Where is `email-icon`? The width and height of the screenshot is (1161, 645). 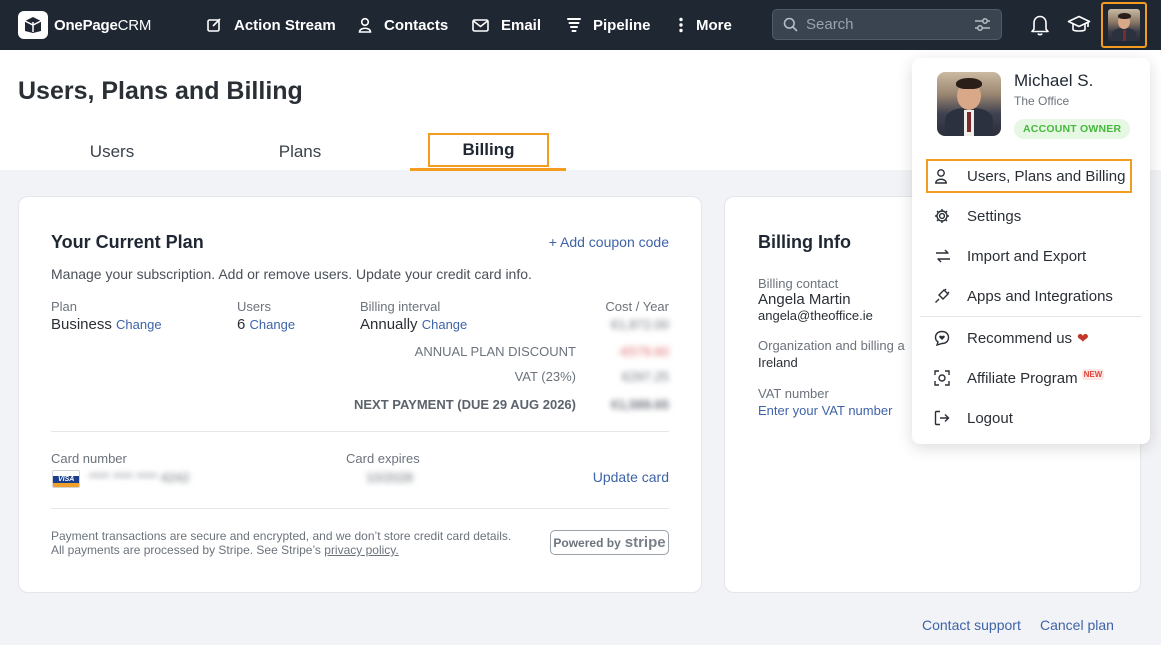 email-icon is located at coordinates (480, 25).